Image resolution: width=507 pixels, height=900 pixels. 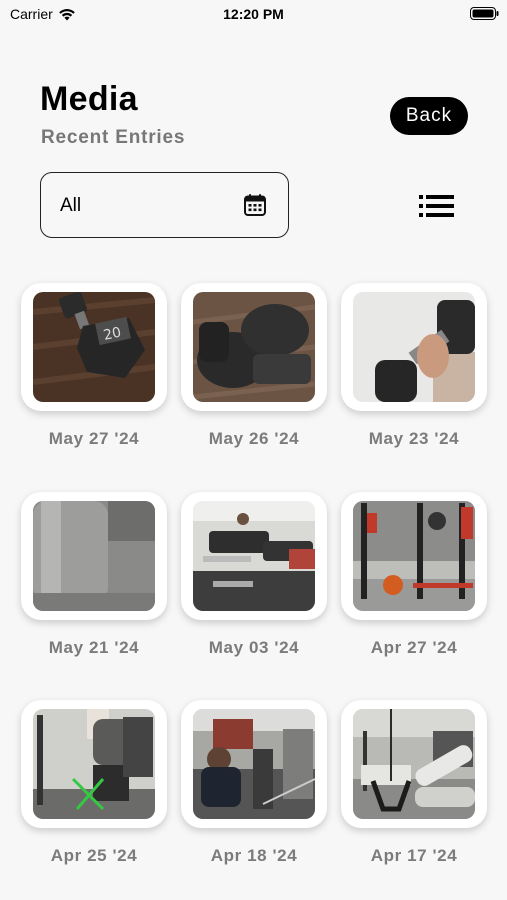 I want to click on entry-date: Apr 18 '24, so click(x=254, y=855).